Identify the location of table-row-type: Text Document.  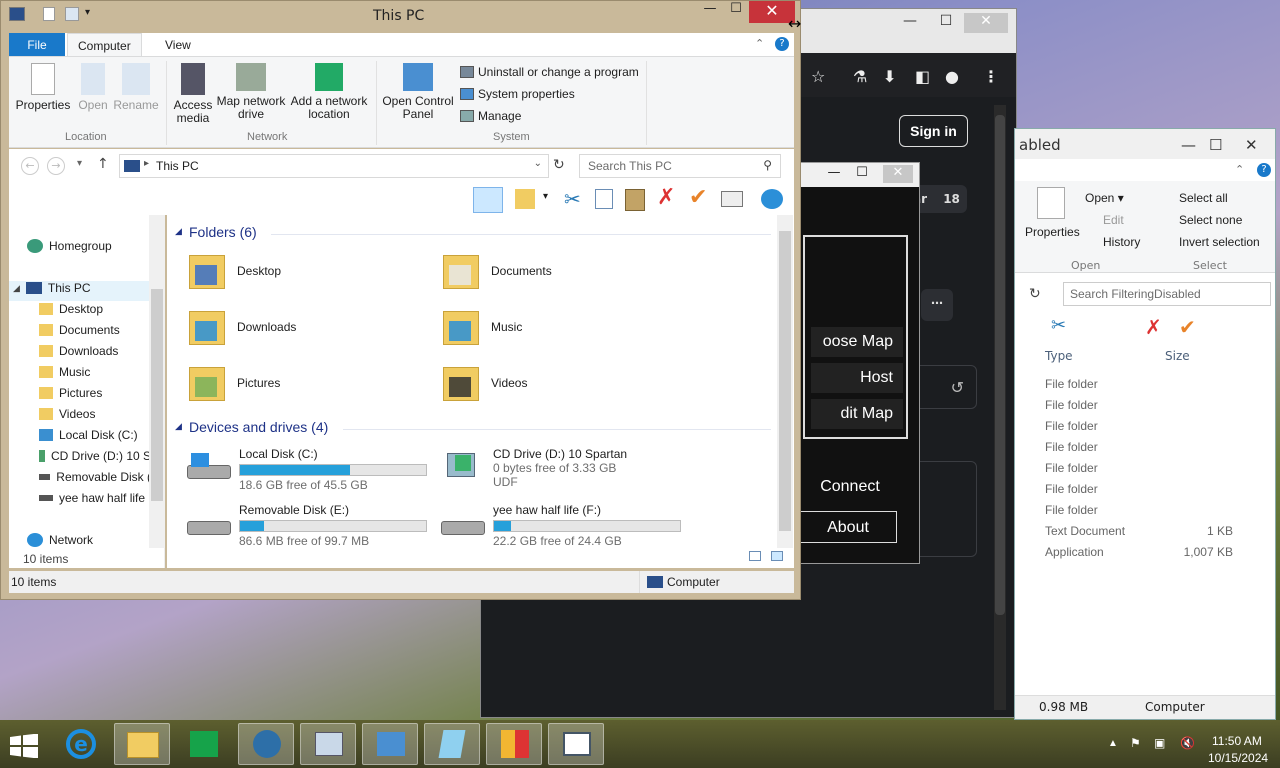
(1085, 531).